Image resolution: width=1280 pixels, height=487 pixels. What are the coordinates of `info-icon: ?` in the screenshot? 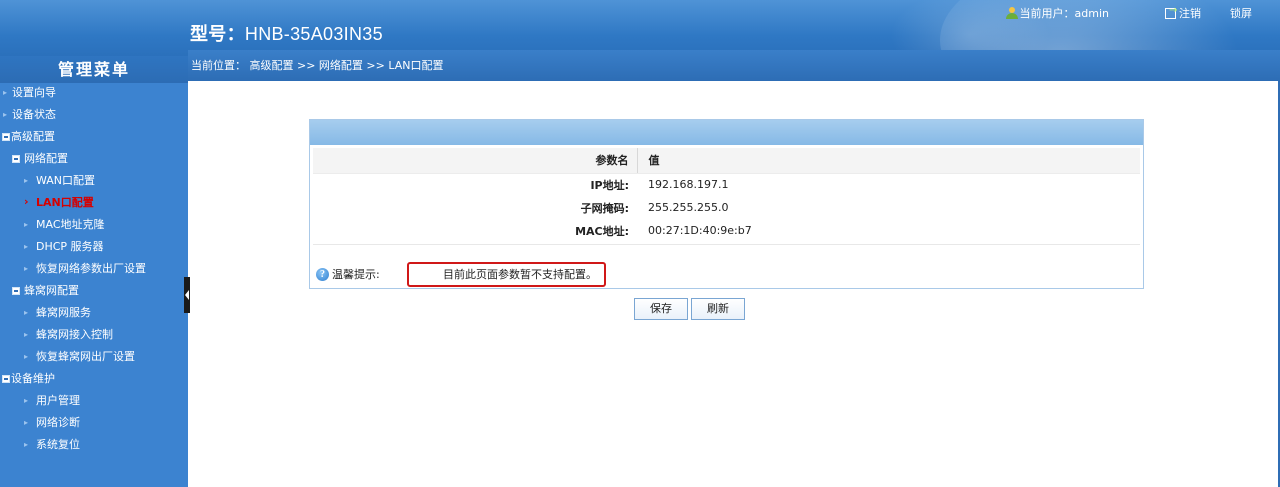 It's located at (322, 274).